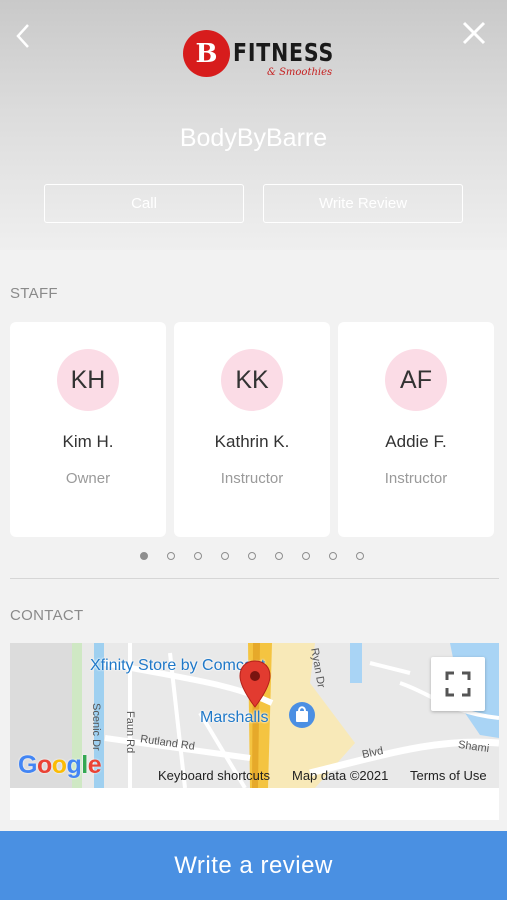 The height and width of the screenshot is (900, 507). I want to click on staff-role: Owner, so click(88, 478).